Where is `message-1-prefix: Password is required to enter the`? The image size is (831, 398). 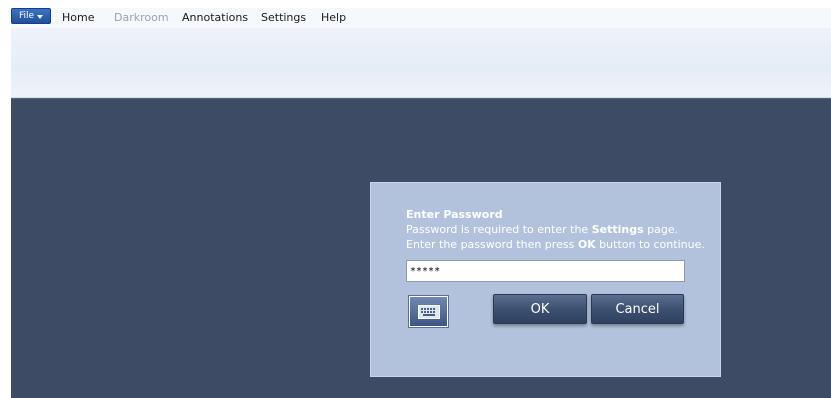
message-1-prefix: Password is required to enter the is located at coordinates (499, 229).